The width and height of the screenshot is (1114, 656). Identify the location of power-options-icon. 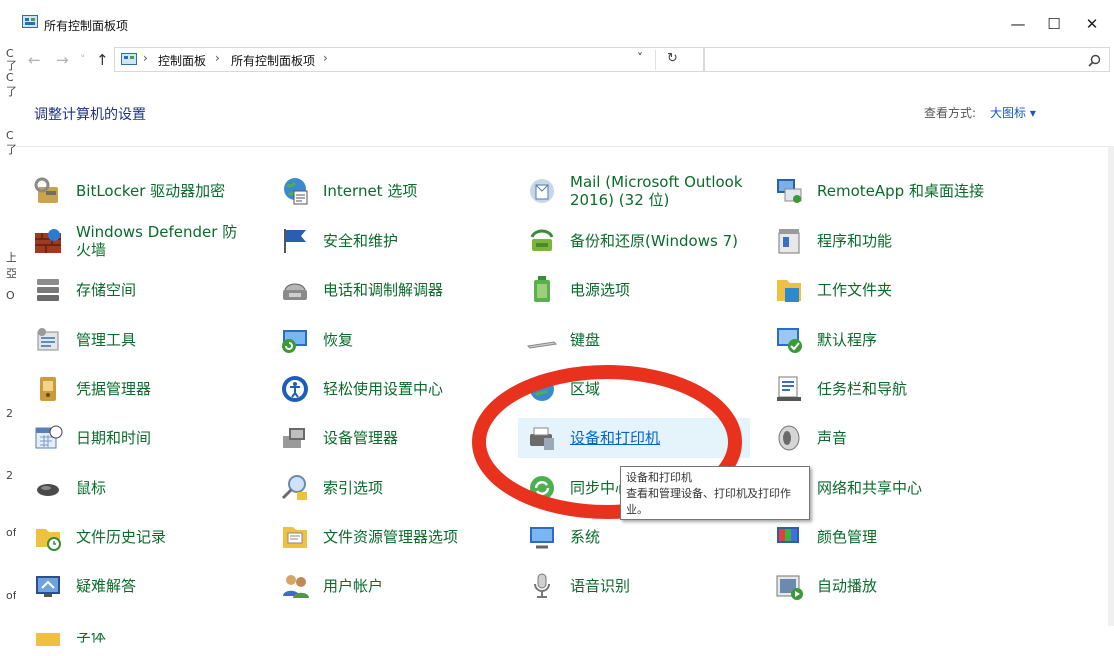
(542, 289).